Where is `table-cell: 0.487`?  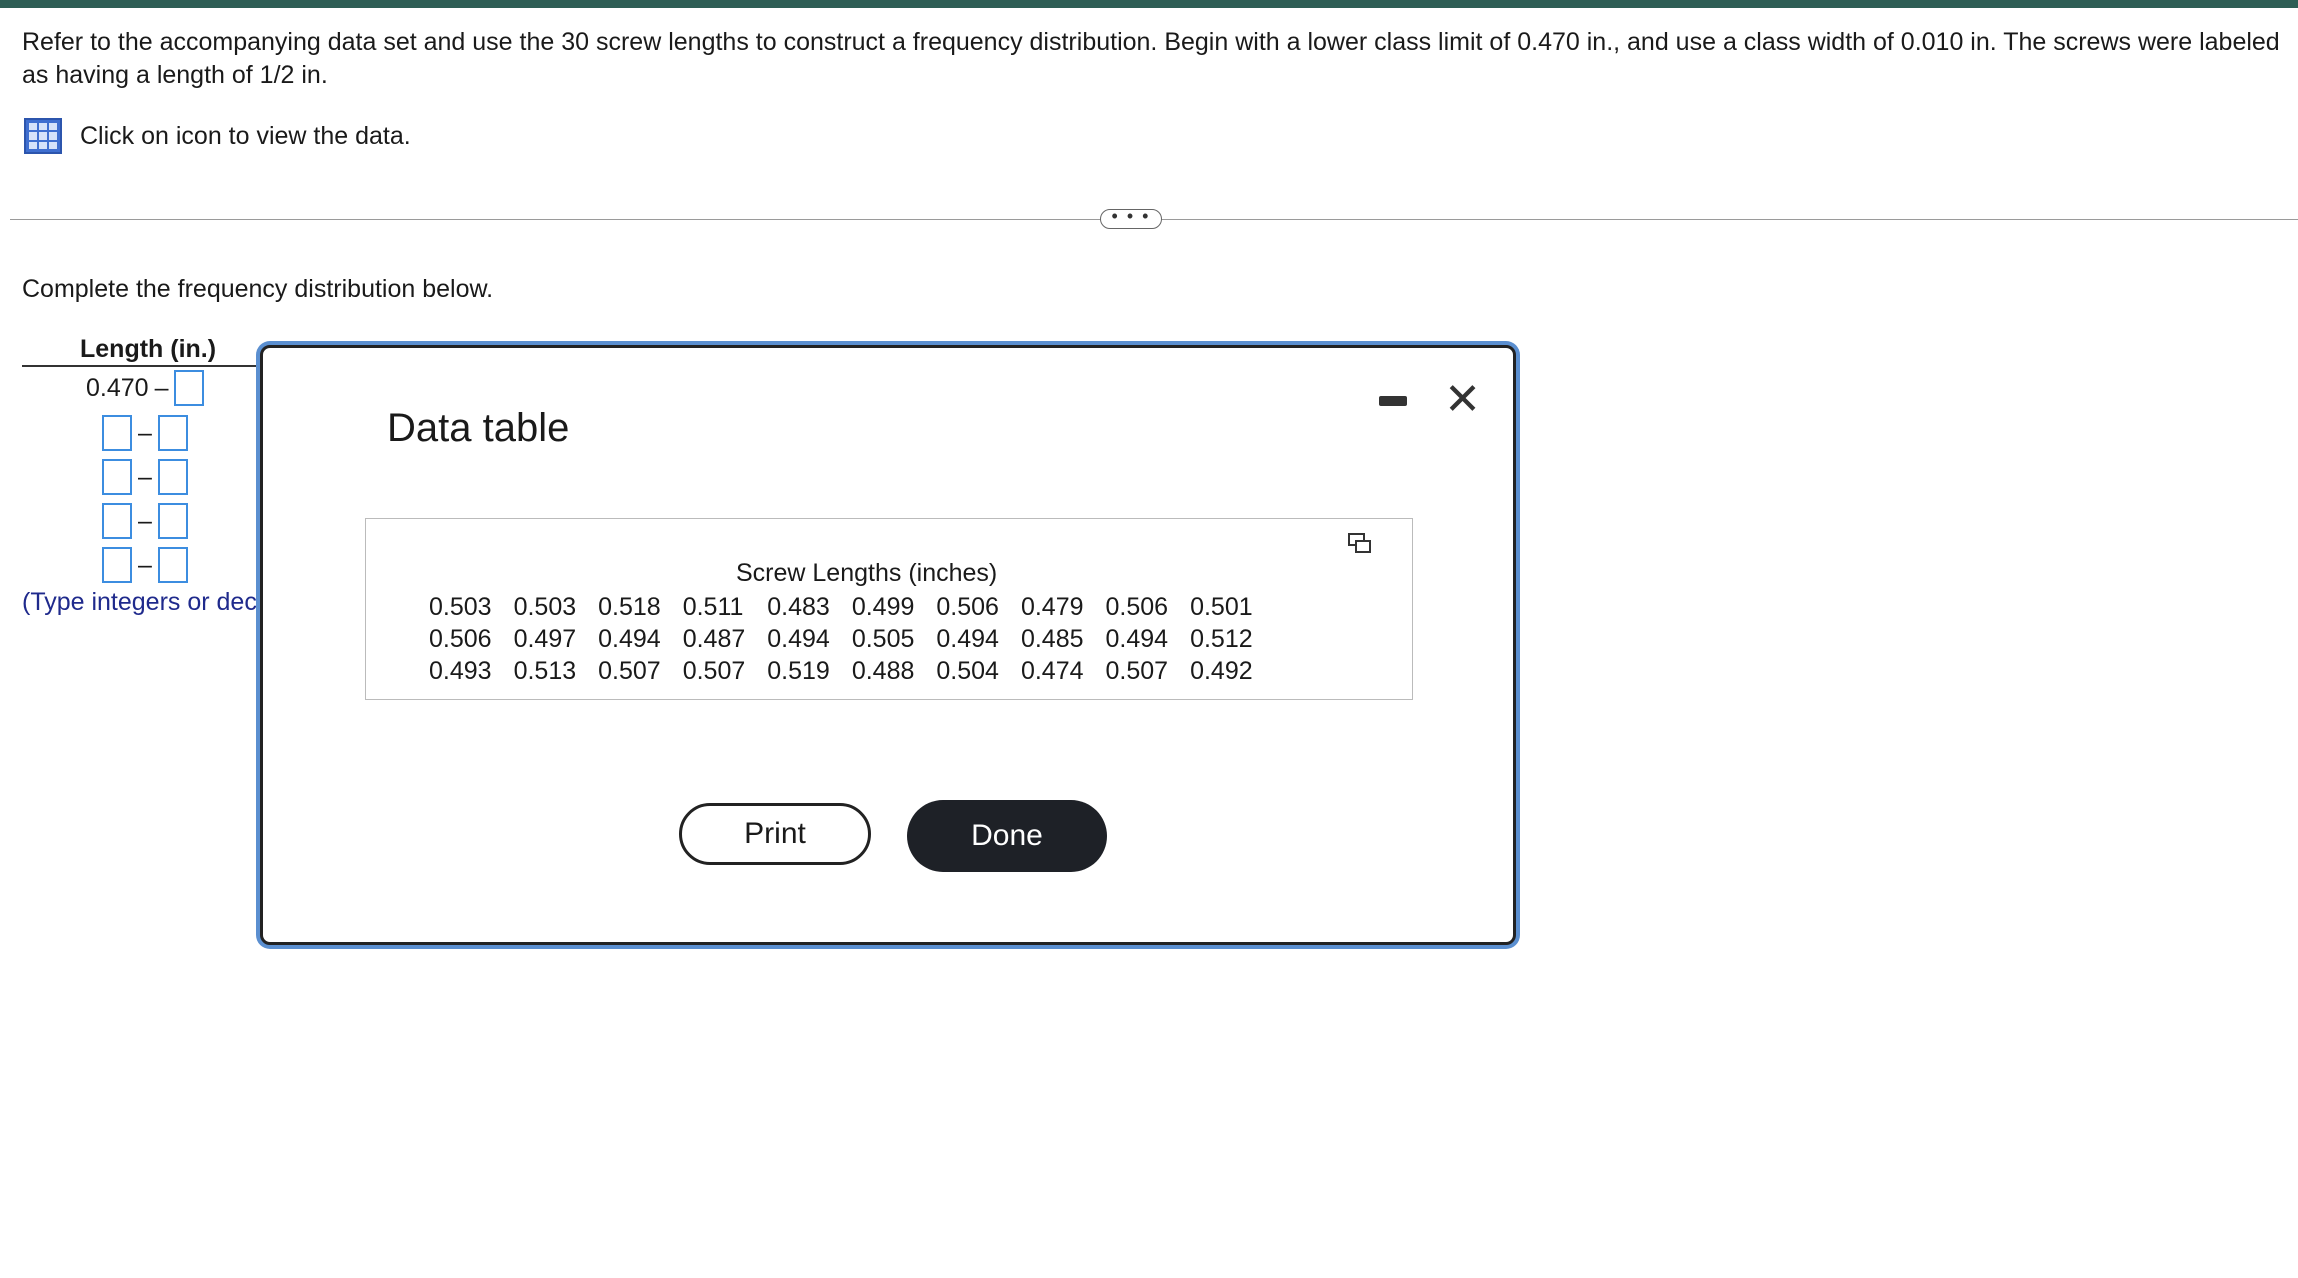
table-cell: 0.487 is located at coordinates (714, 639).